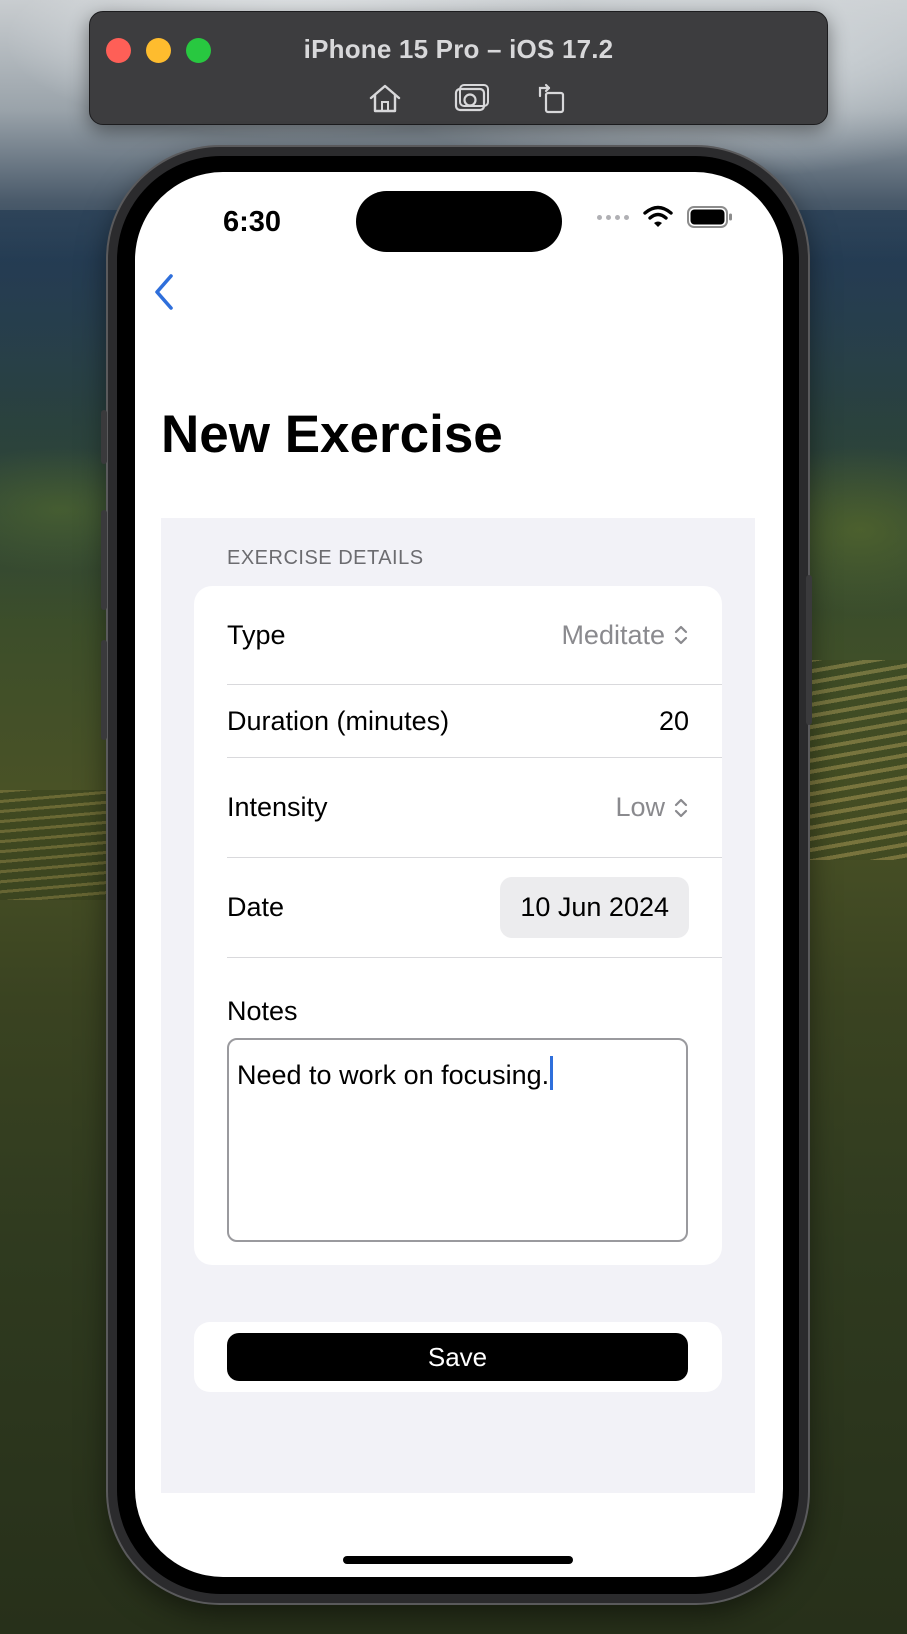 This screenshot has height=1634, width=907. I want to click on rotate-icon, so click(551, 98).